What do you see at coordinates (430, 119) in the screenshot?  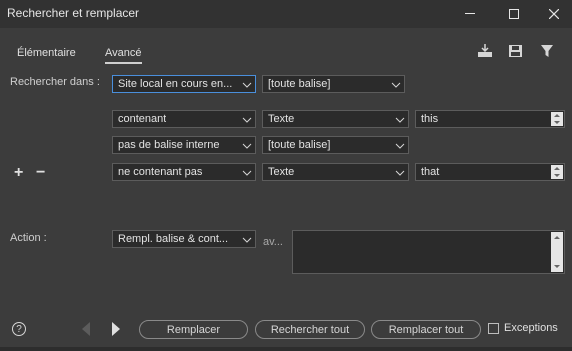 I see `search-text-value-1: this` at bounding box center [430, 119].